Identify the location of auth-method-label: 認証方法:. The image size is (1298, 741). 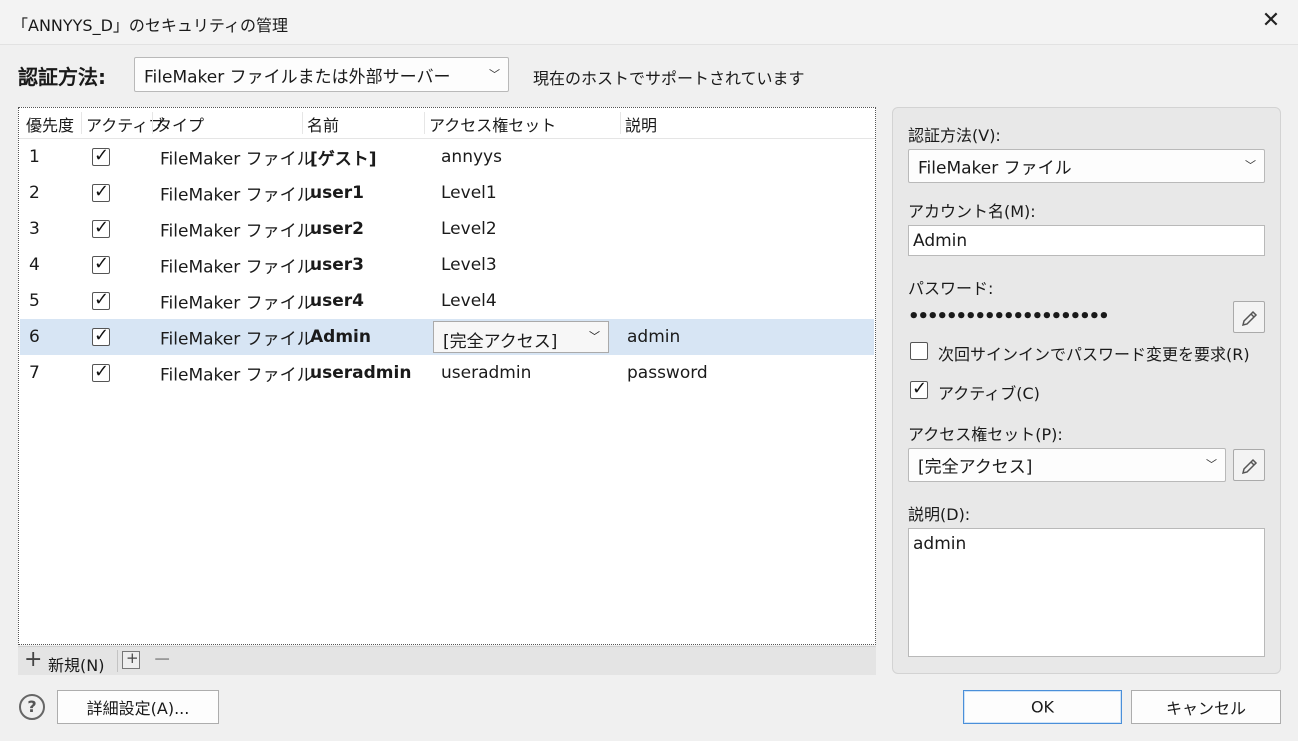
(62, 77).